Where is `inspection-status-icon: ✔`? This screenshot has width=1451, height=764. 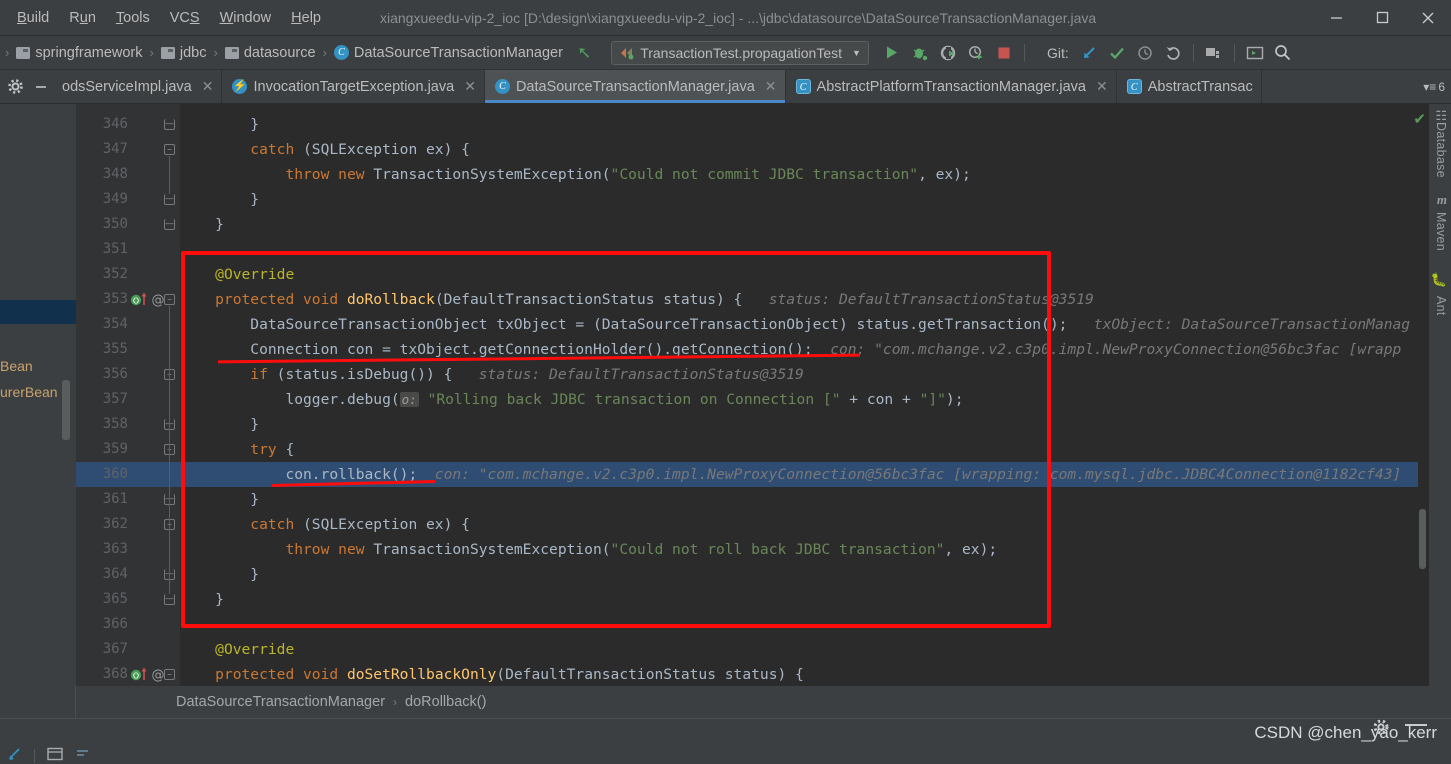 inspection-status-icon: ✔ is located at coordinates (1419, 119).